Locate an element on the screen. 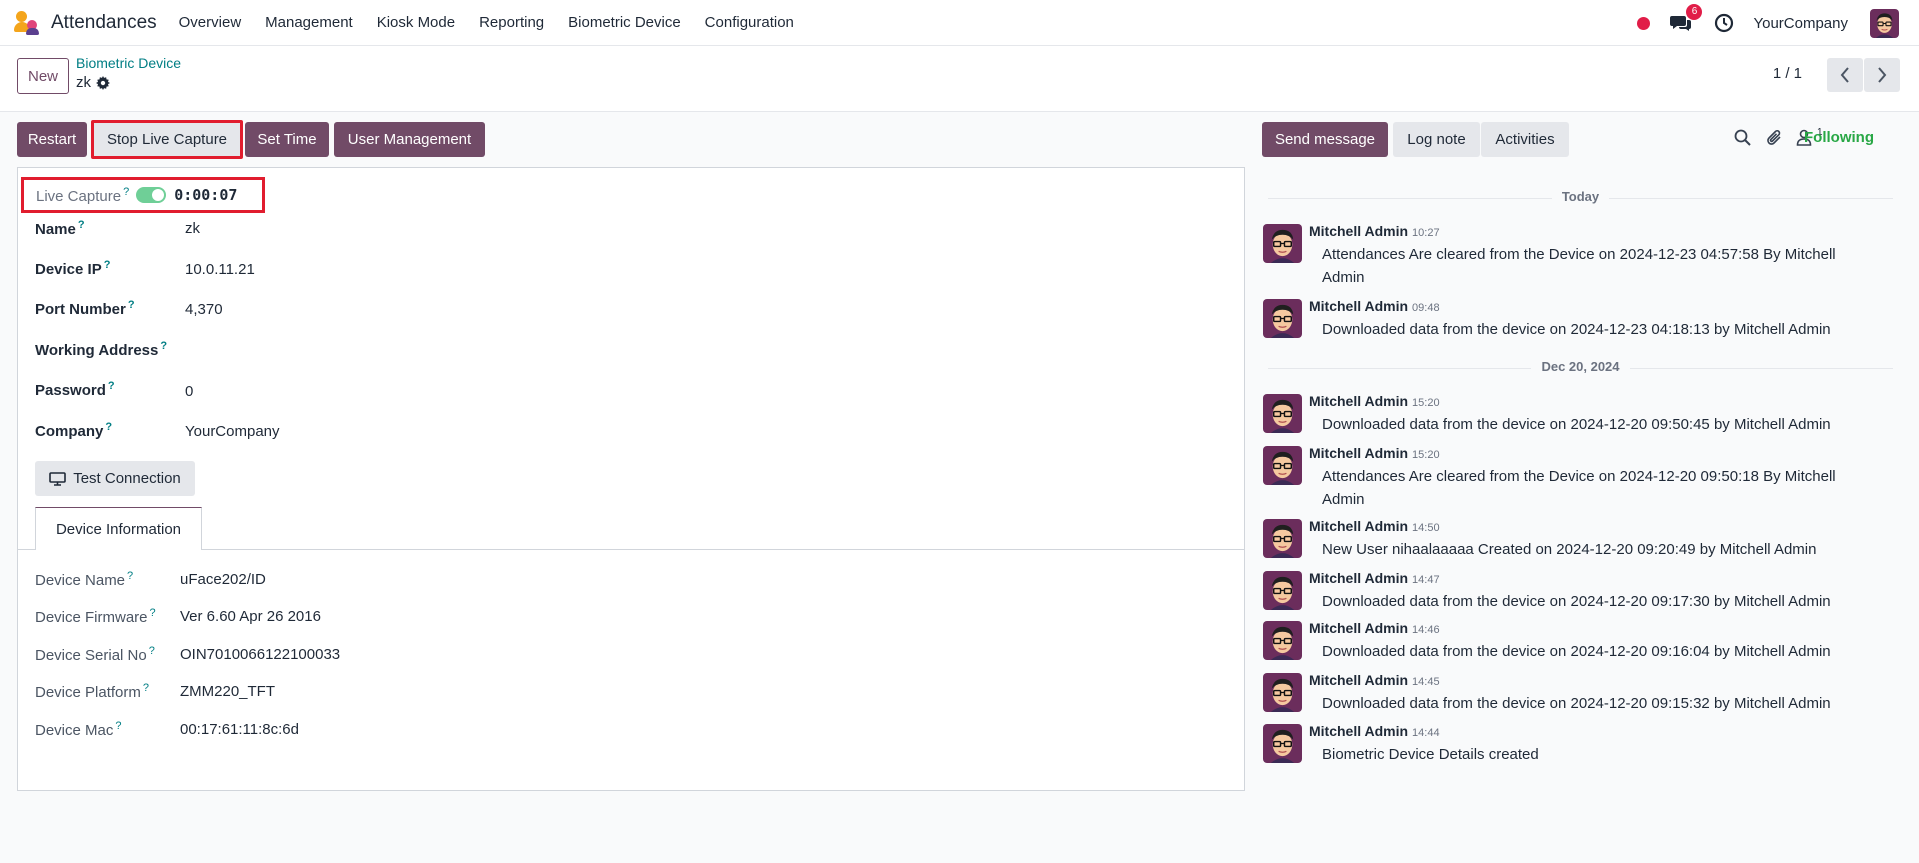 The height and width of the screenshot is (863, 1919). password-field: 0 is located at coordinates (189, 391).